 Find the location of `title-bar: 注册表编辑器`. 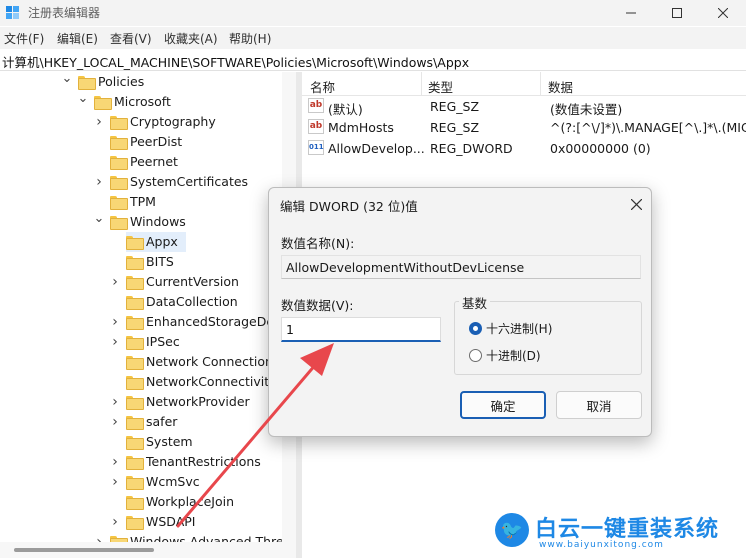

title-bar: 注册表编辑器 is located at coordinates (373, 13).